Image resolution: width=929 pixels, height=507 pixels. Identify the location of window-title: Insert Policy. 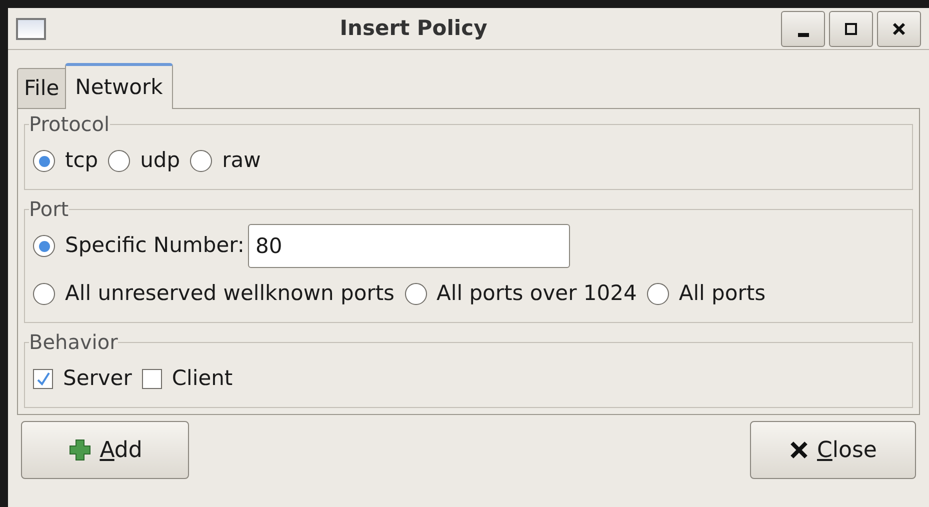
(413, 28).